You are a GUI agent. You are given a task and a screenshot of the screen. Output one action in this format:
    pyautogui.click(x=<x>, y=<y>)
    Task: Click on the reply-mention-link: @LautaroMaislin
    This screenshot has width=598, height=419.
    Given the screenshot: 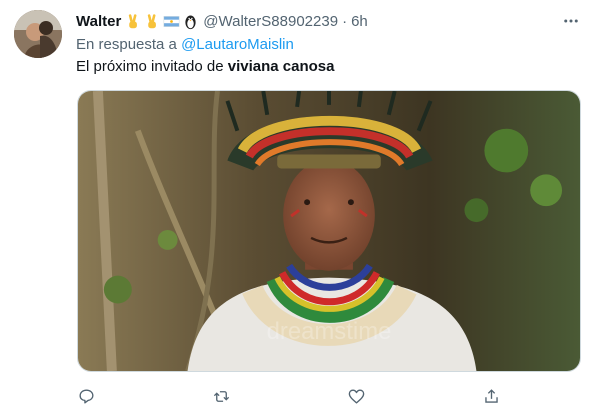 What is the action you would take?
    pyautogui.click(x=237, y=44)
    